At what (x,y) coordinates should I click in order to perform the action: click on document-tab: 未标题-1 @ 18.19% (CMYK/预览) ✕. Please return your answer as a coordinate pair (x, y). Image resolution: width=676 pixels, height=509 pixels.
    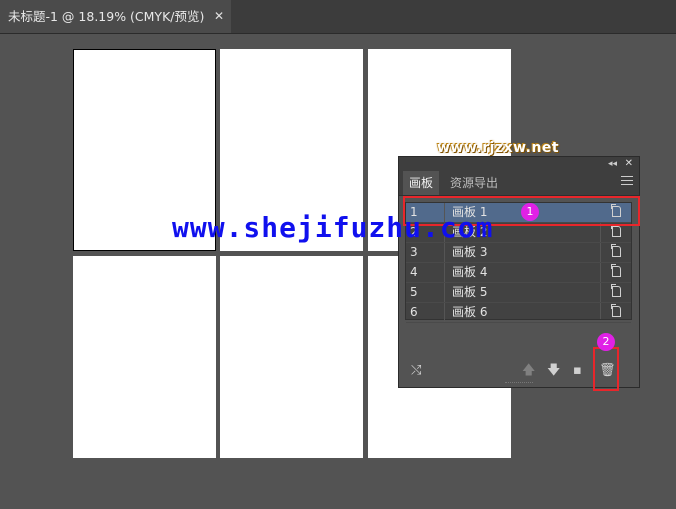
    Looking at the image, I should click on (115, 16).